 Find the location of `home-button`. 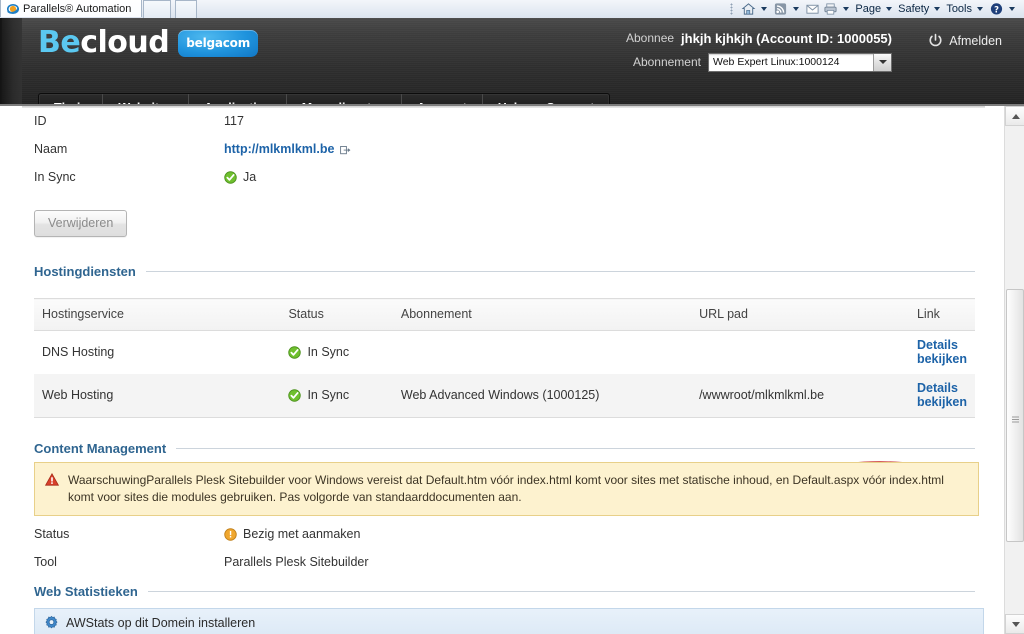

home-button is located at coordinates (755, 9).